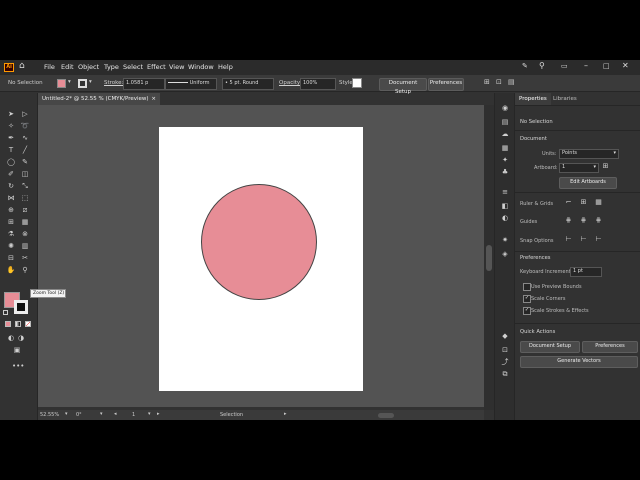  What do you see at coordinates (586, 65) in the screenshot?
I see `minimize-icon: –` at bounding box center [586, 65].